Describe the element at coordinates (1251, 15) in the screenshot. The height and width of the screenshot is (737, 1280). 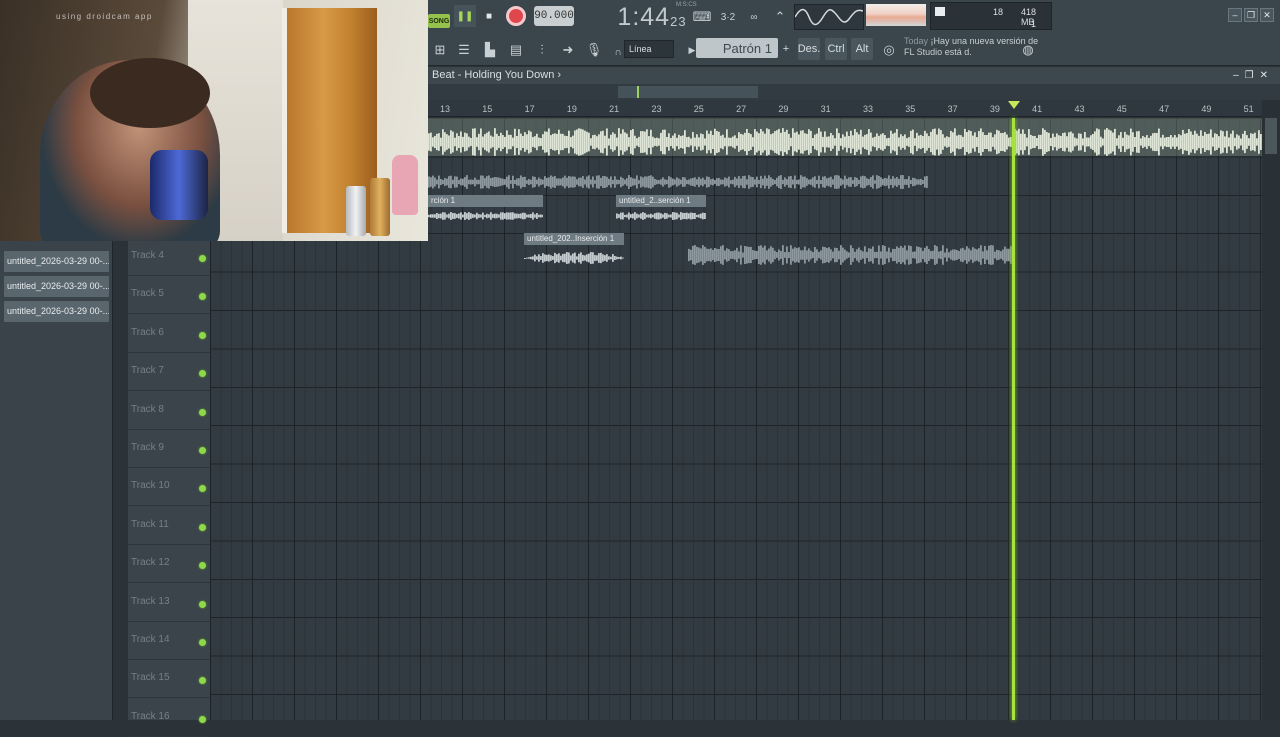
I see `restore-button: ❐` at that location.